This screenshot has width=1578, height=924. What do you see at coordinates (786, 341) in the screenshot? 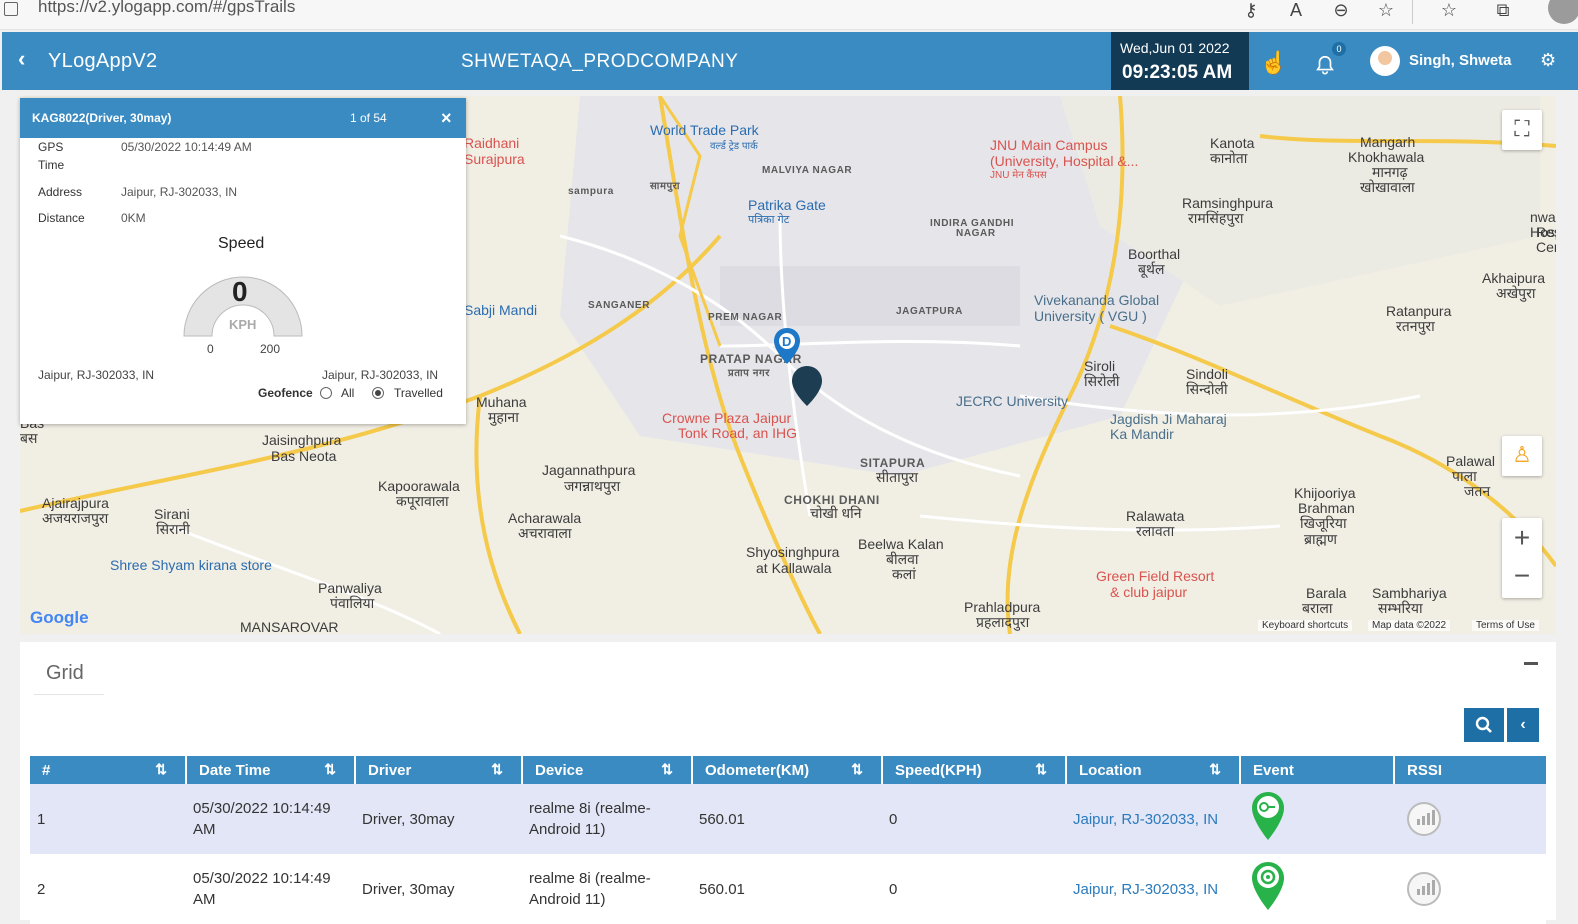
I see `route-marker-label: D` at bounding box center [786, 341].